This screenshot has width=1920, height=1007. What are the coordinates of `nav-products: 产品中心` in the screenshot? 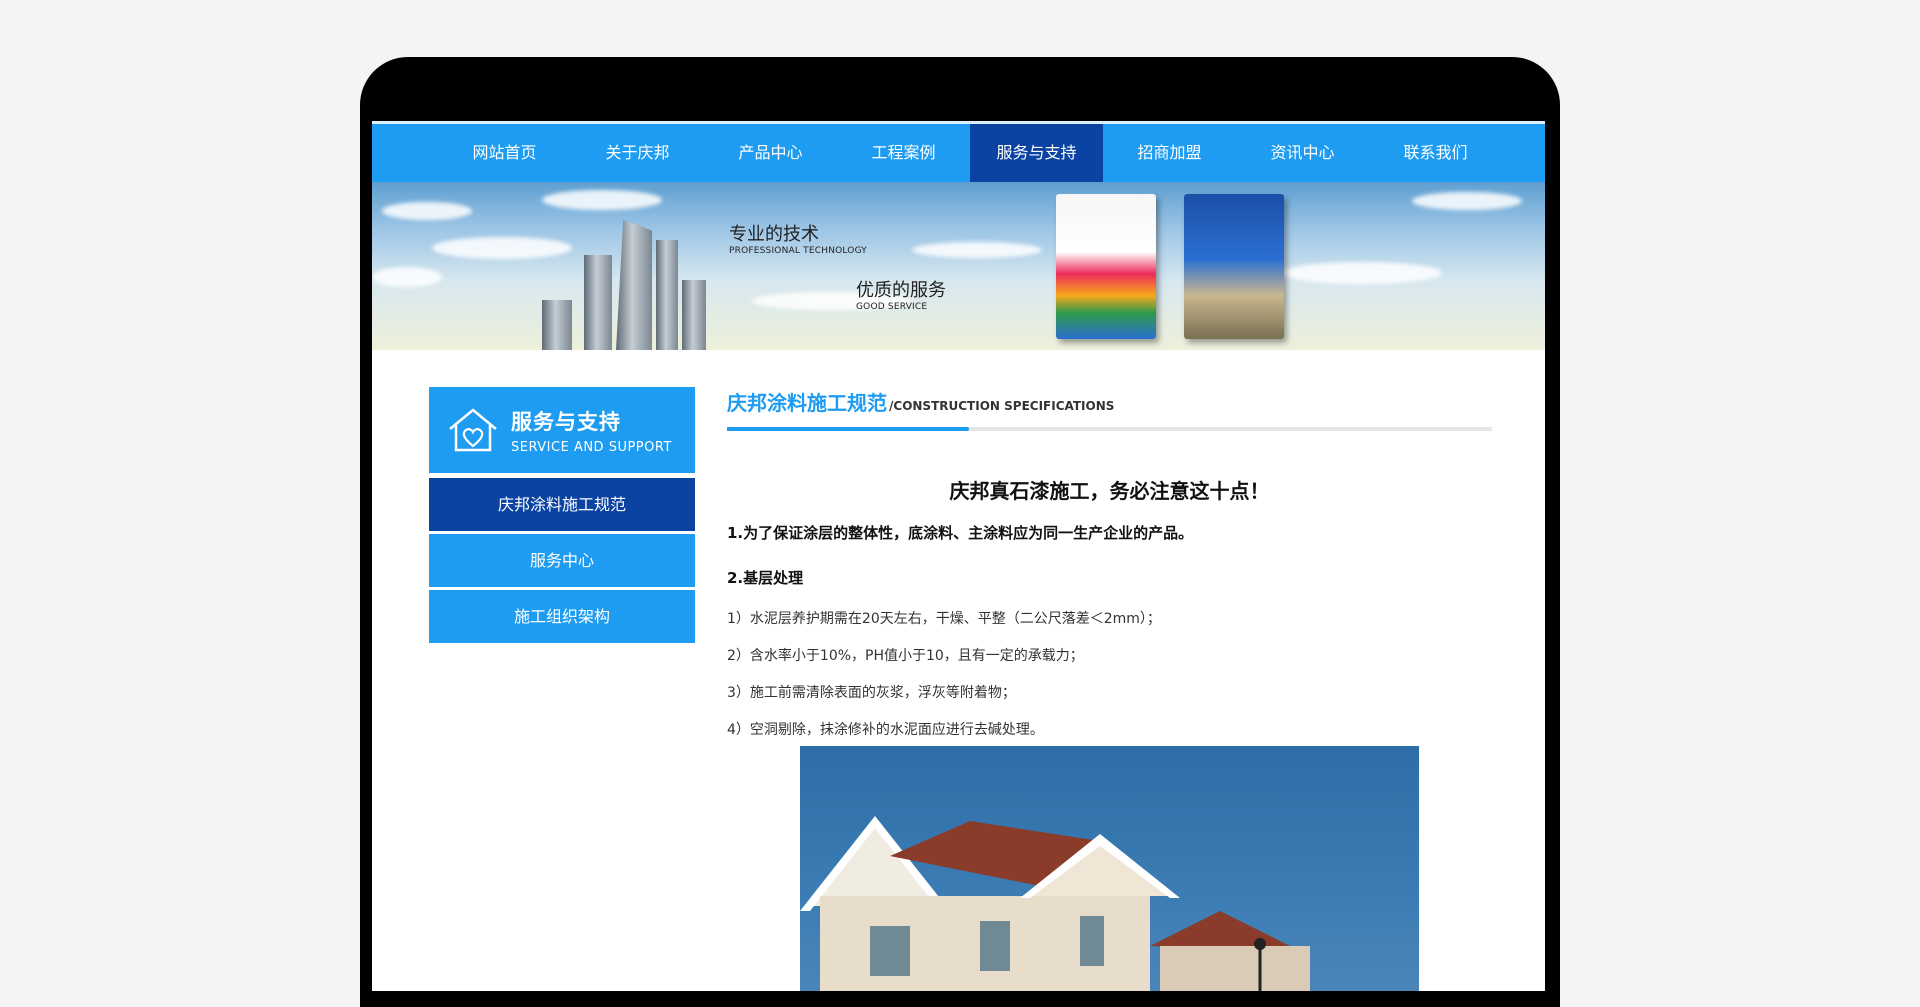 It's located at (770, 153).